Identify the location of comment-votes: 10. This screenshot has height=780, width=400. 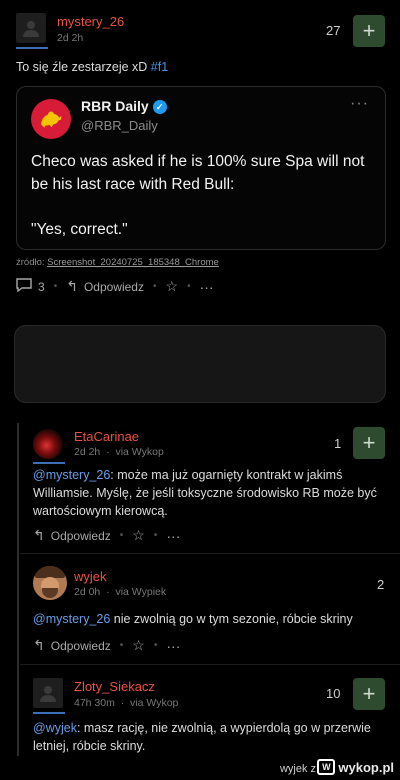
(333, 693).